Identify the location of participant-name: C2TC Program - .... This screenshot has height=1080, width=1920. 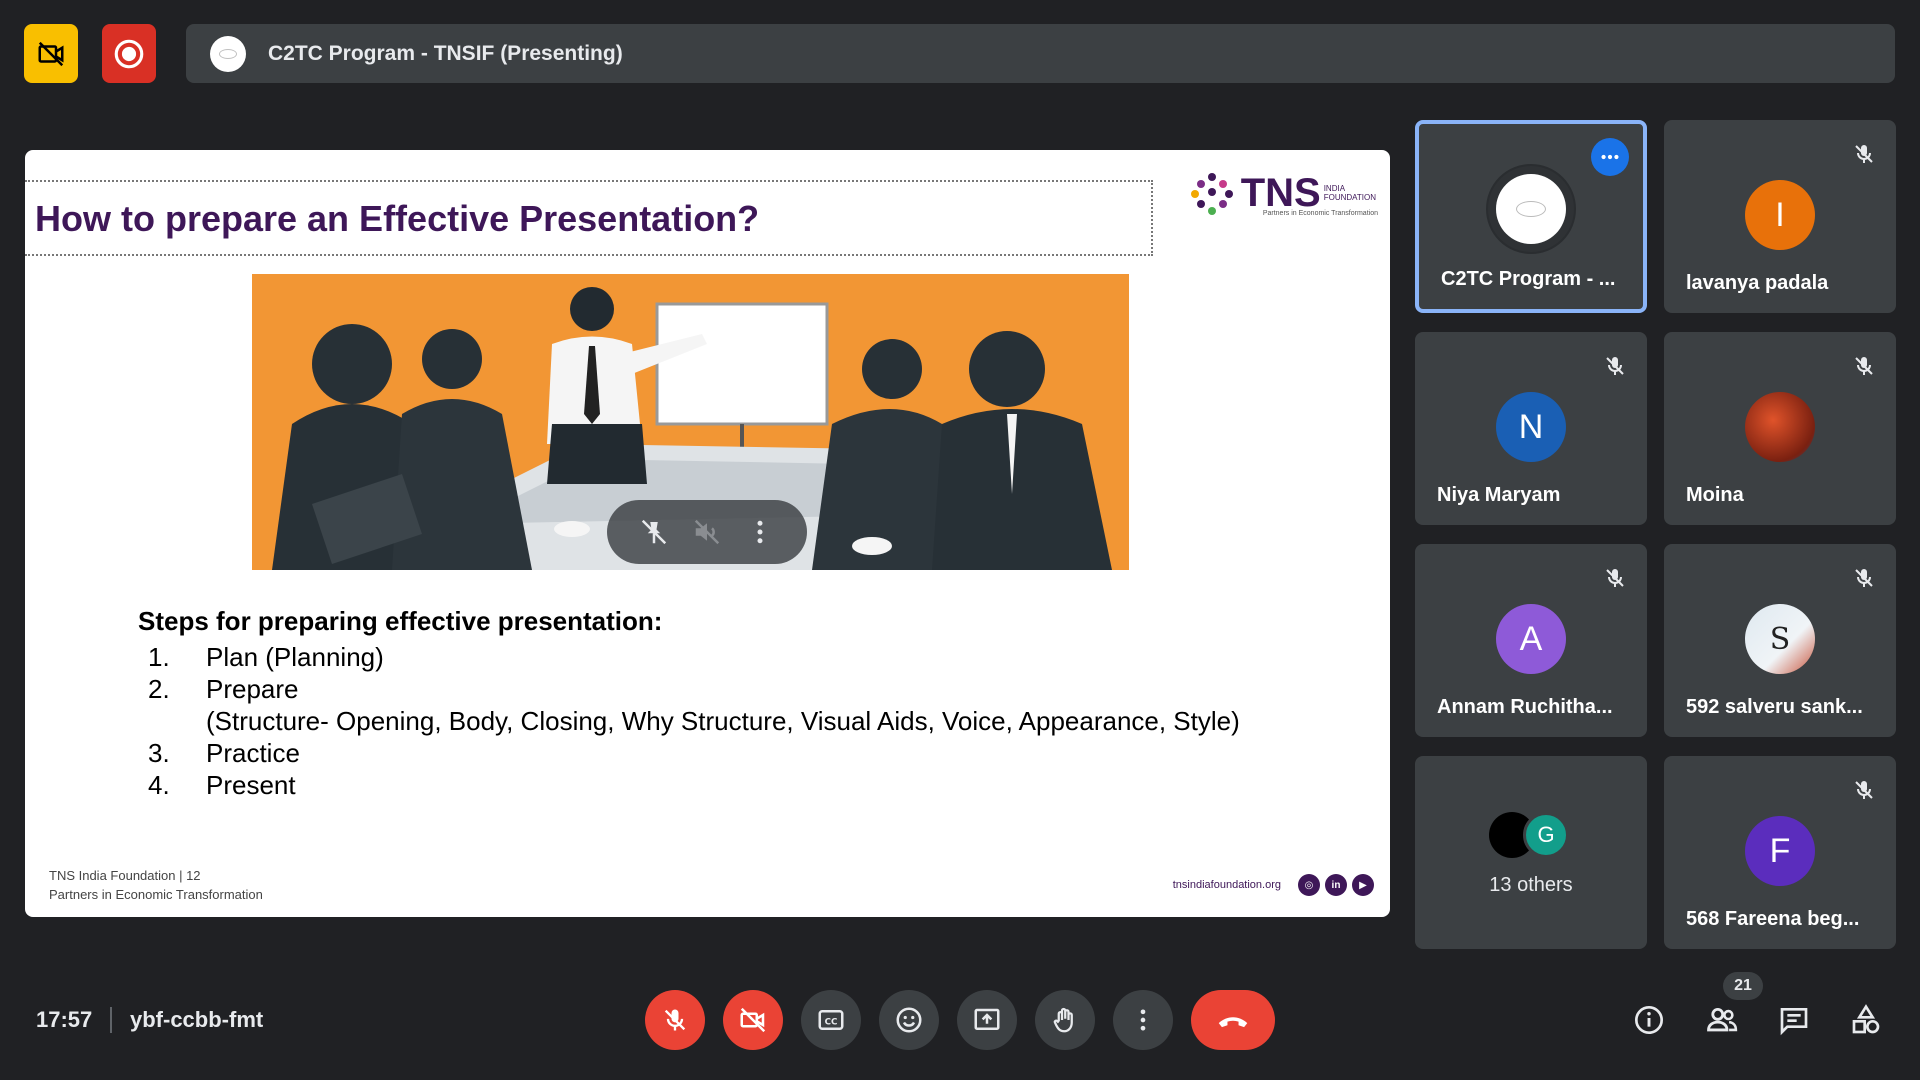
(1528, 279).